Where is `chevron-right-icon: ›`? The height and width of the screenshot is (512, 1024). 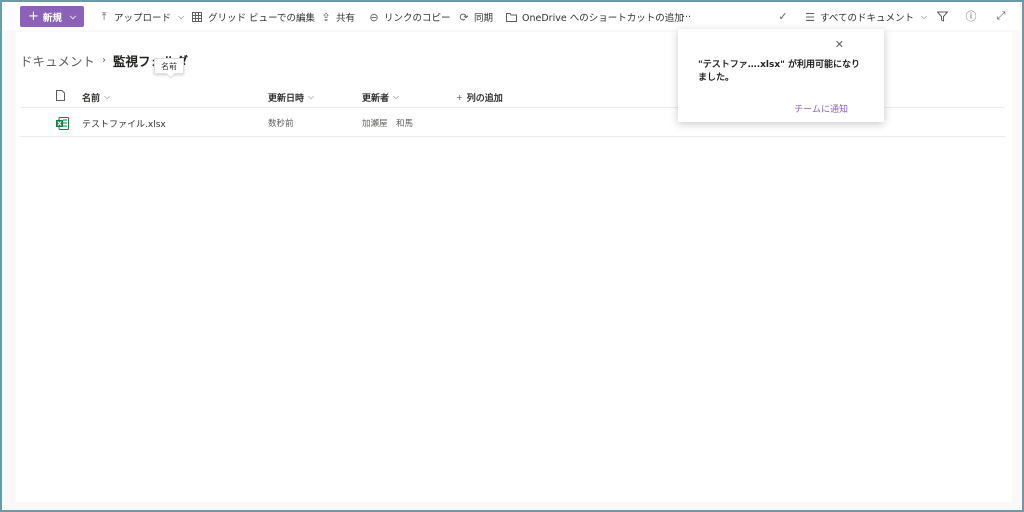 chevron-right-icon: › is located at coordinates (104, 60).